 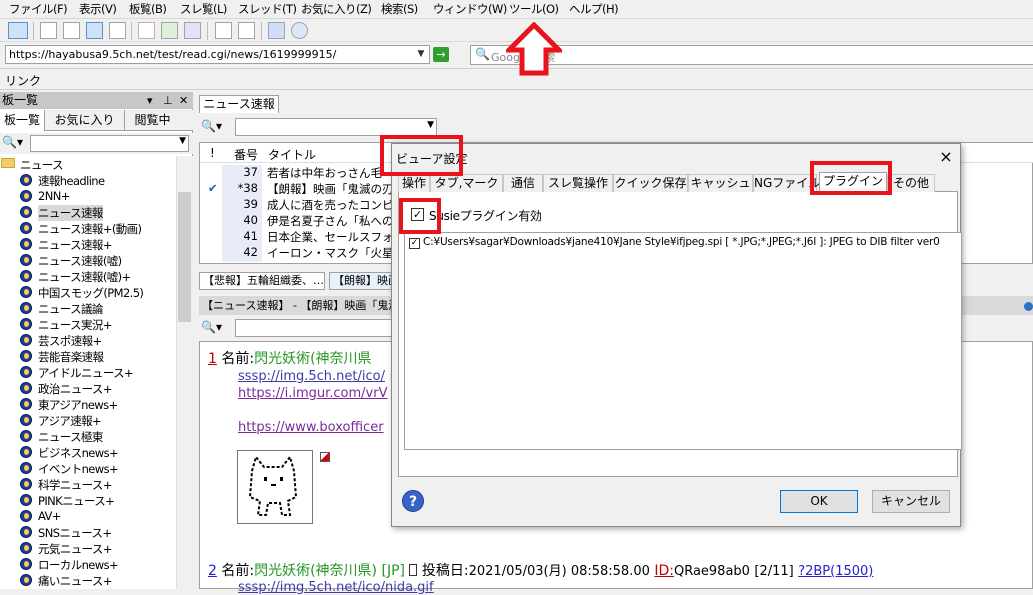 I want to click on cat-image, so click(x=275, y=487).